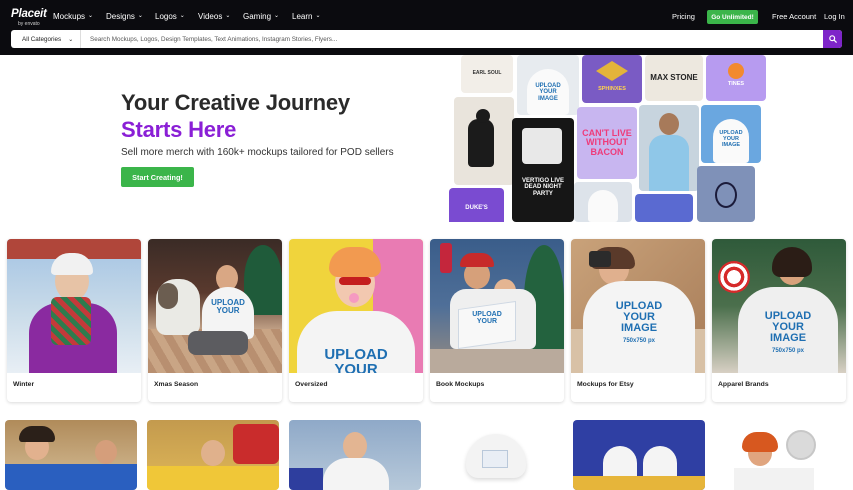 The width and height of the screenshot is (853, 490). Describe the element at coordinates (460, 384) in the screenshot. I see `category-label: Book Mockups` at that location.